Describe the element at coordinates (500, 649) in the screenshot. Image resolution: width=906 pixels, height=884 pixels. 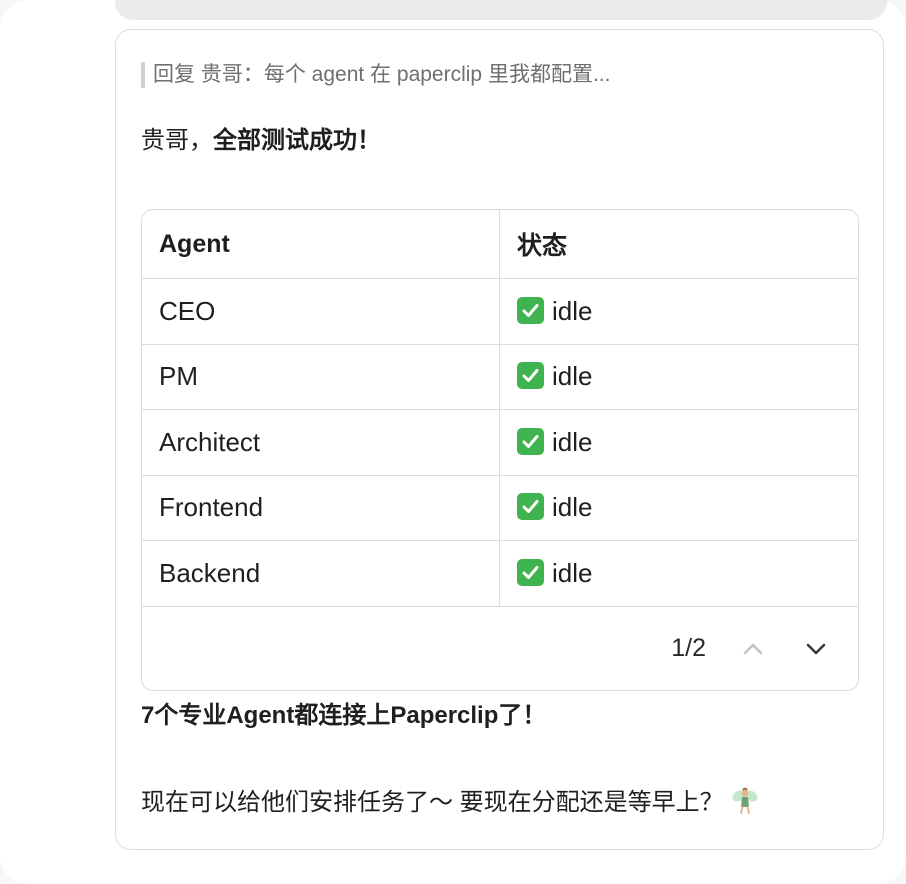
I see `table-pager: 1/2` at that location.